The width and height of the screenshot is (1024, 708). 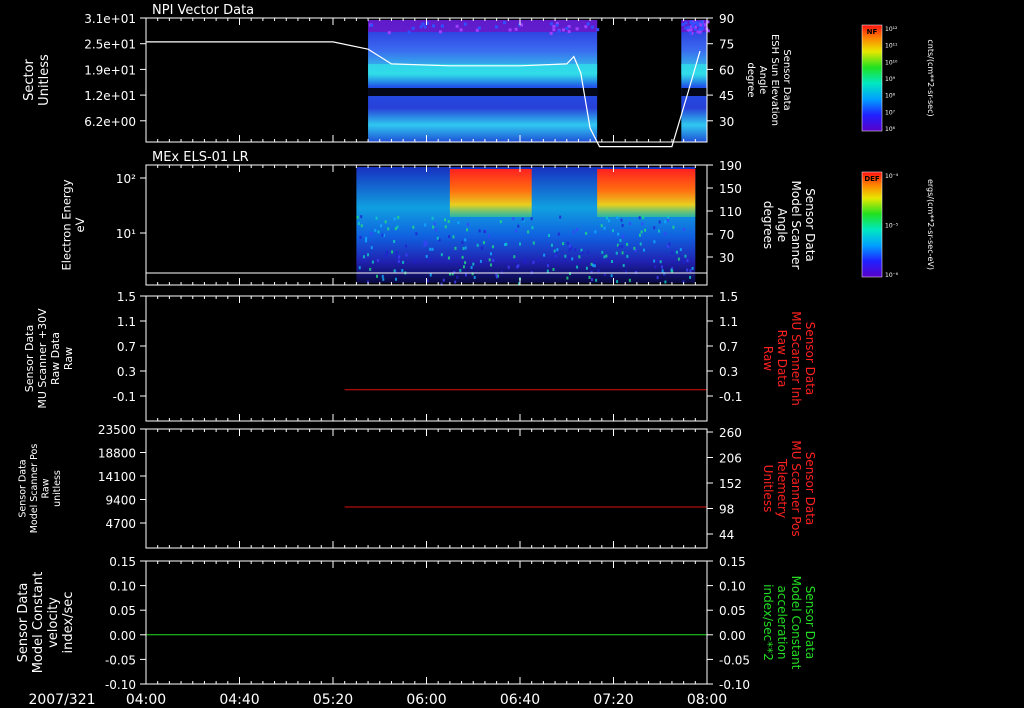 What do you see at coordinates (726, 535) in the screenshot?
I see `y-tick-right-label: 44` at bounding box center [726, 535].